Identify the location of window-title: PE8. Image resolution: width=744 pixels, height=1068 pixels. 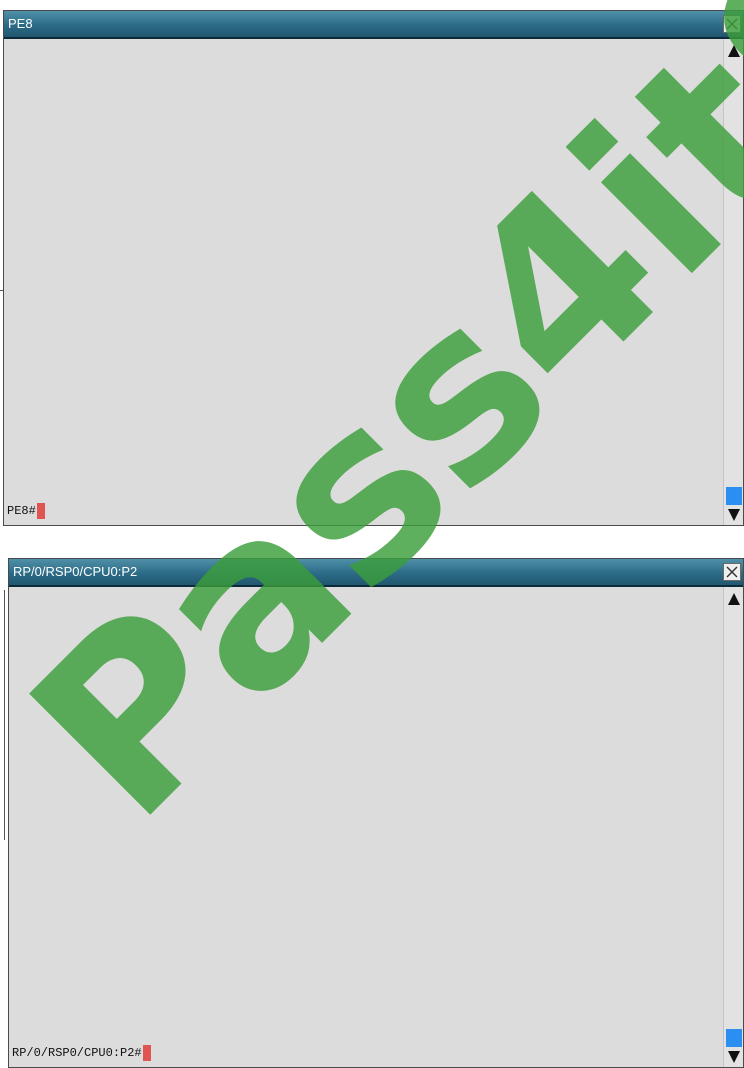
(20, 23).